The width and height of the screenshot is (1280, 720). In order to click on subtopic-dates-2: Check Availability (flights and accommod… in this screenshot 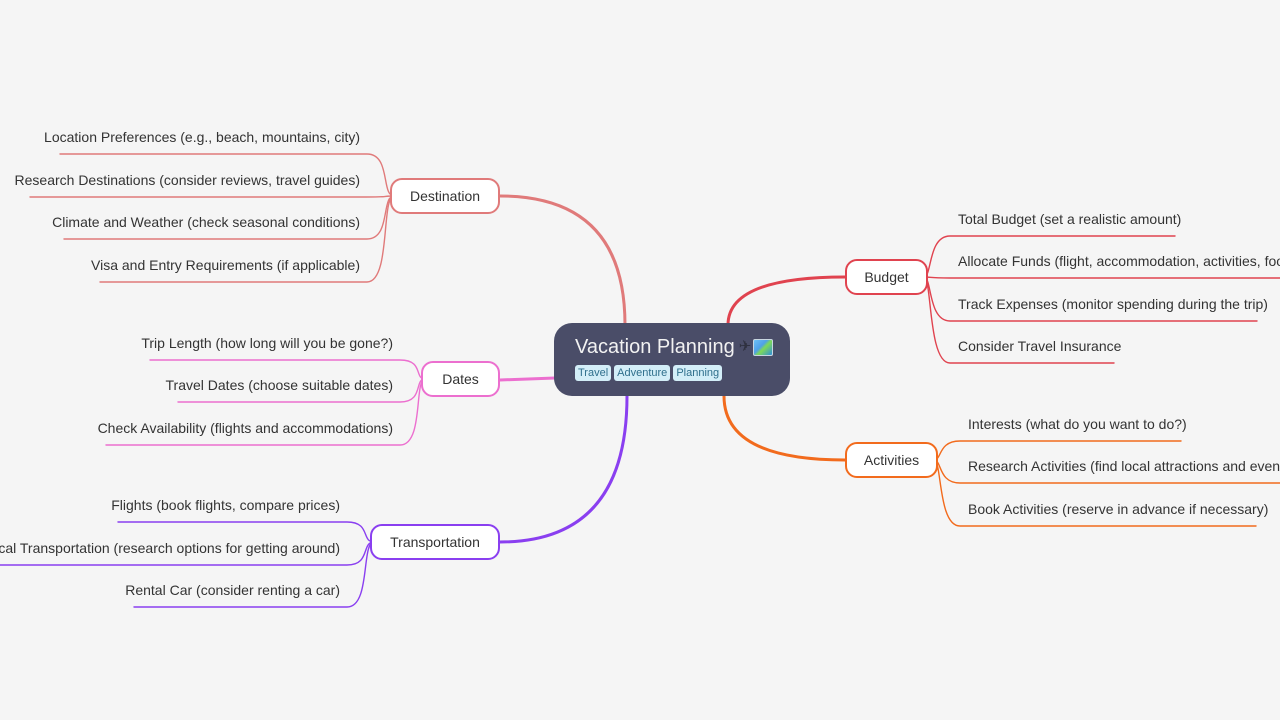, I will do `click(245, 428)`.